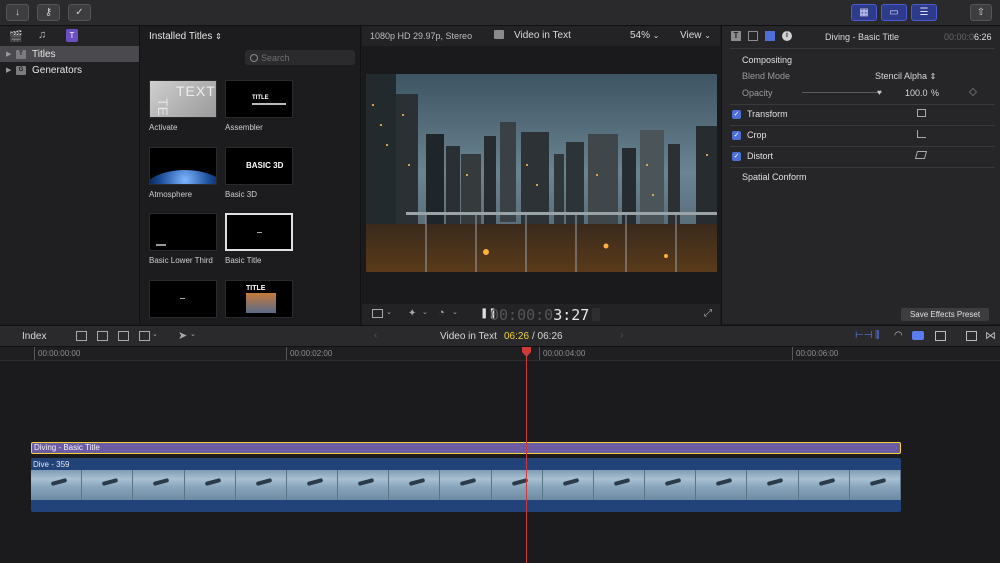  I want to click on import-button: ↓, so click(17, 12).